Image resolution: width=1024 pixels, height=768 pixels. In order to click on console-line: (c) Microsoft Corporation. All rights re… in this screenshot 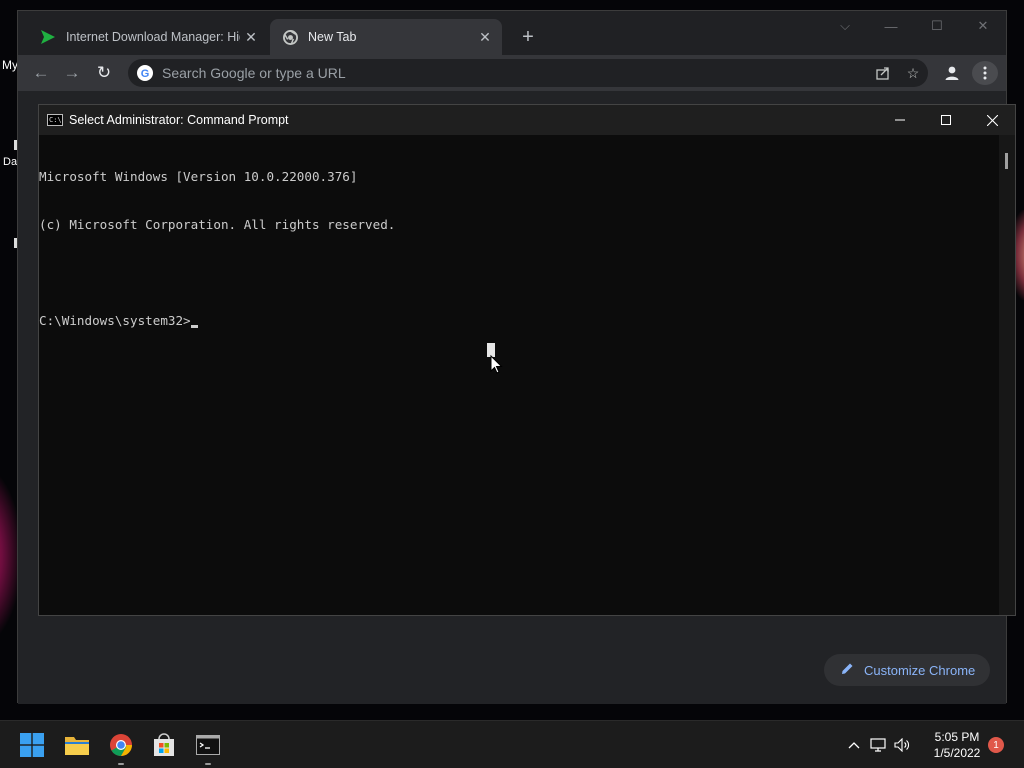, I will do `click(217, 224)`.